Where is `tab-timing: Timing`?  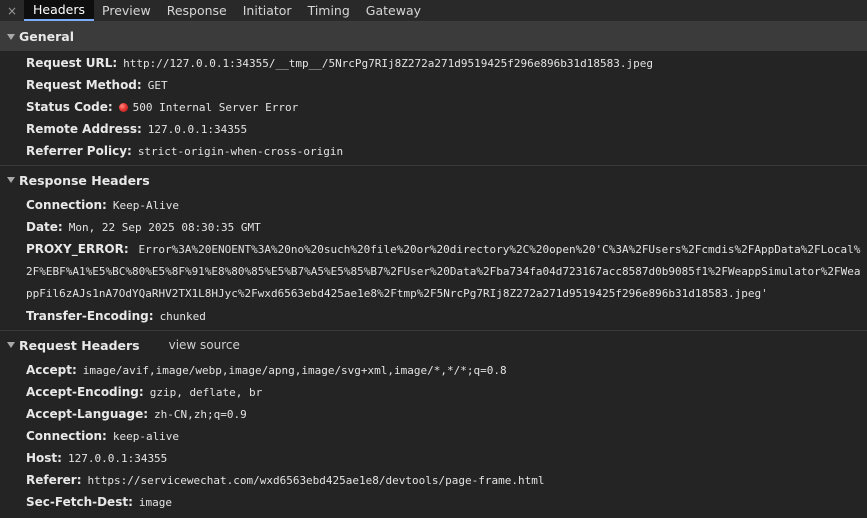 tab-timing: Timing is located at coordinates (329, 10).